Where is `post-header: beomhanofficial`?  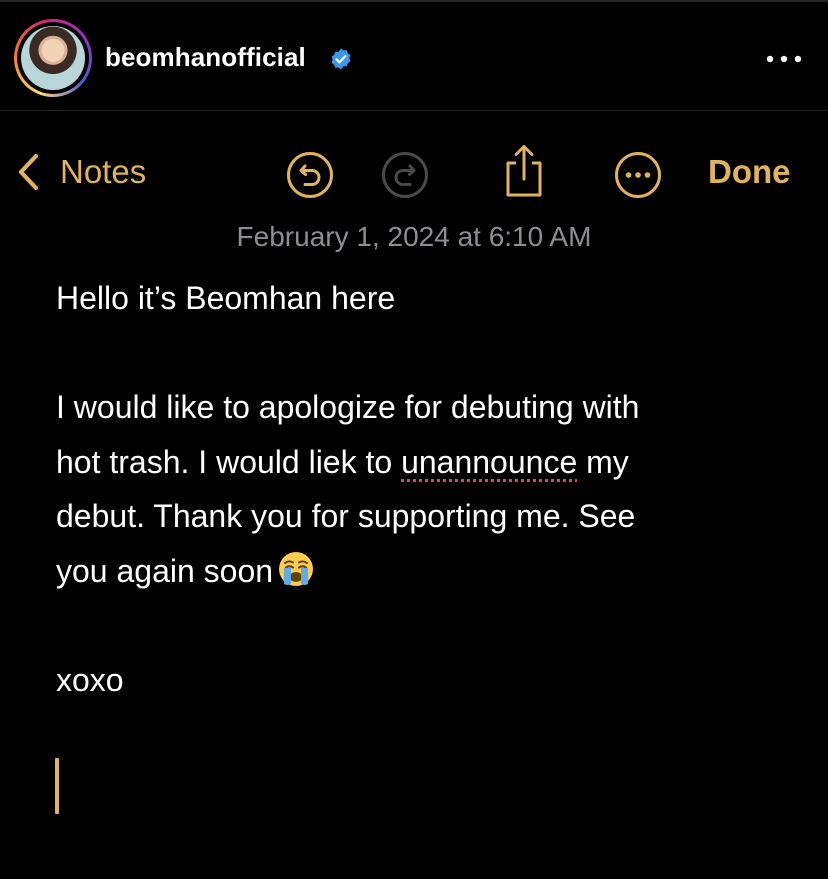
post-header: beomhanofficial is located at coordinates (414, 56).